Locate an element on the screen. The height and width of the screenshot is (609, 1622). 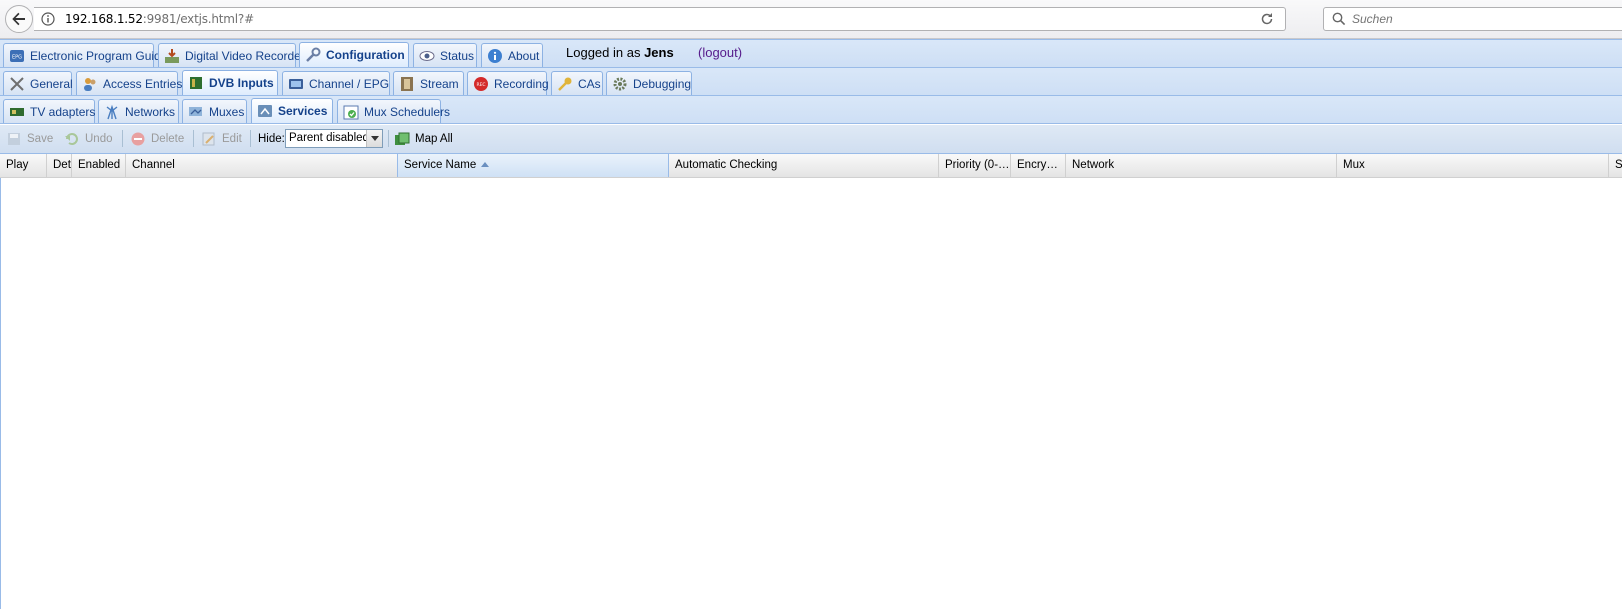
search-input: Suchen is located at coordinates (1472, 19).